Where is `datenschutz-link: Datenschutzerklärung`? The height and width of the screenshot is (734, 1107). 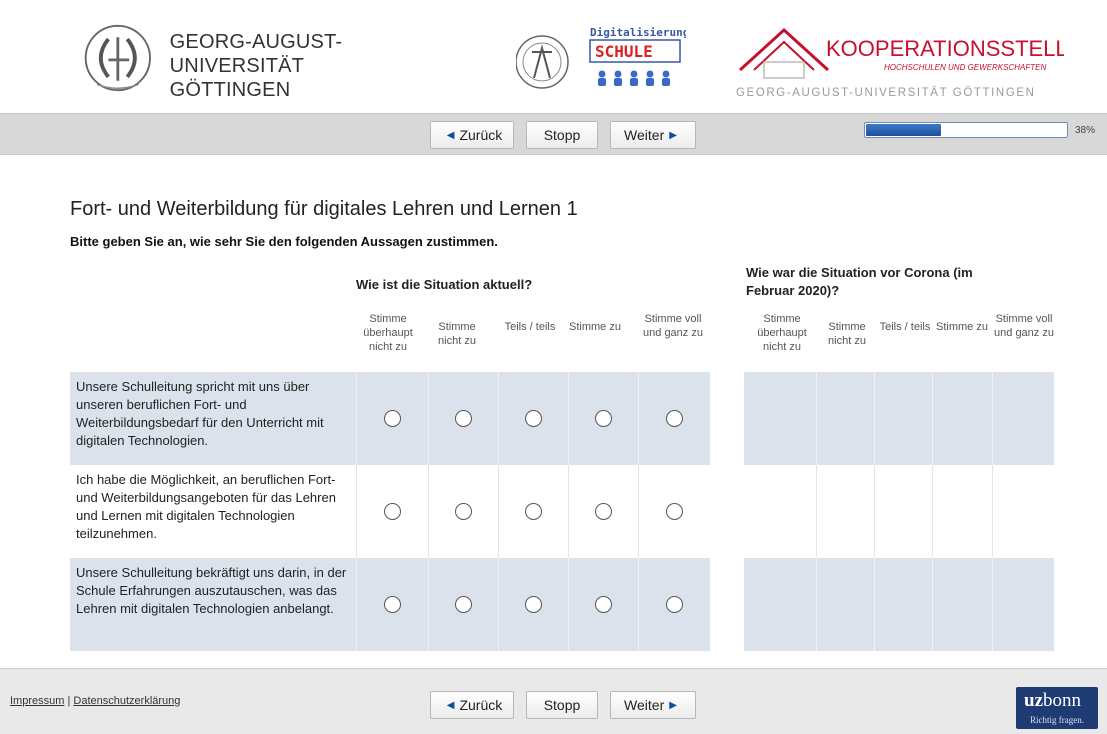 datenschutz-link: Datenschutzerklärung is located at coordinates (126, 701).